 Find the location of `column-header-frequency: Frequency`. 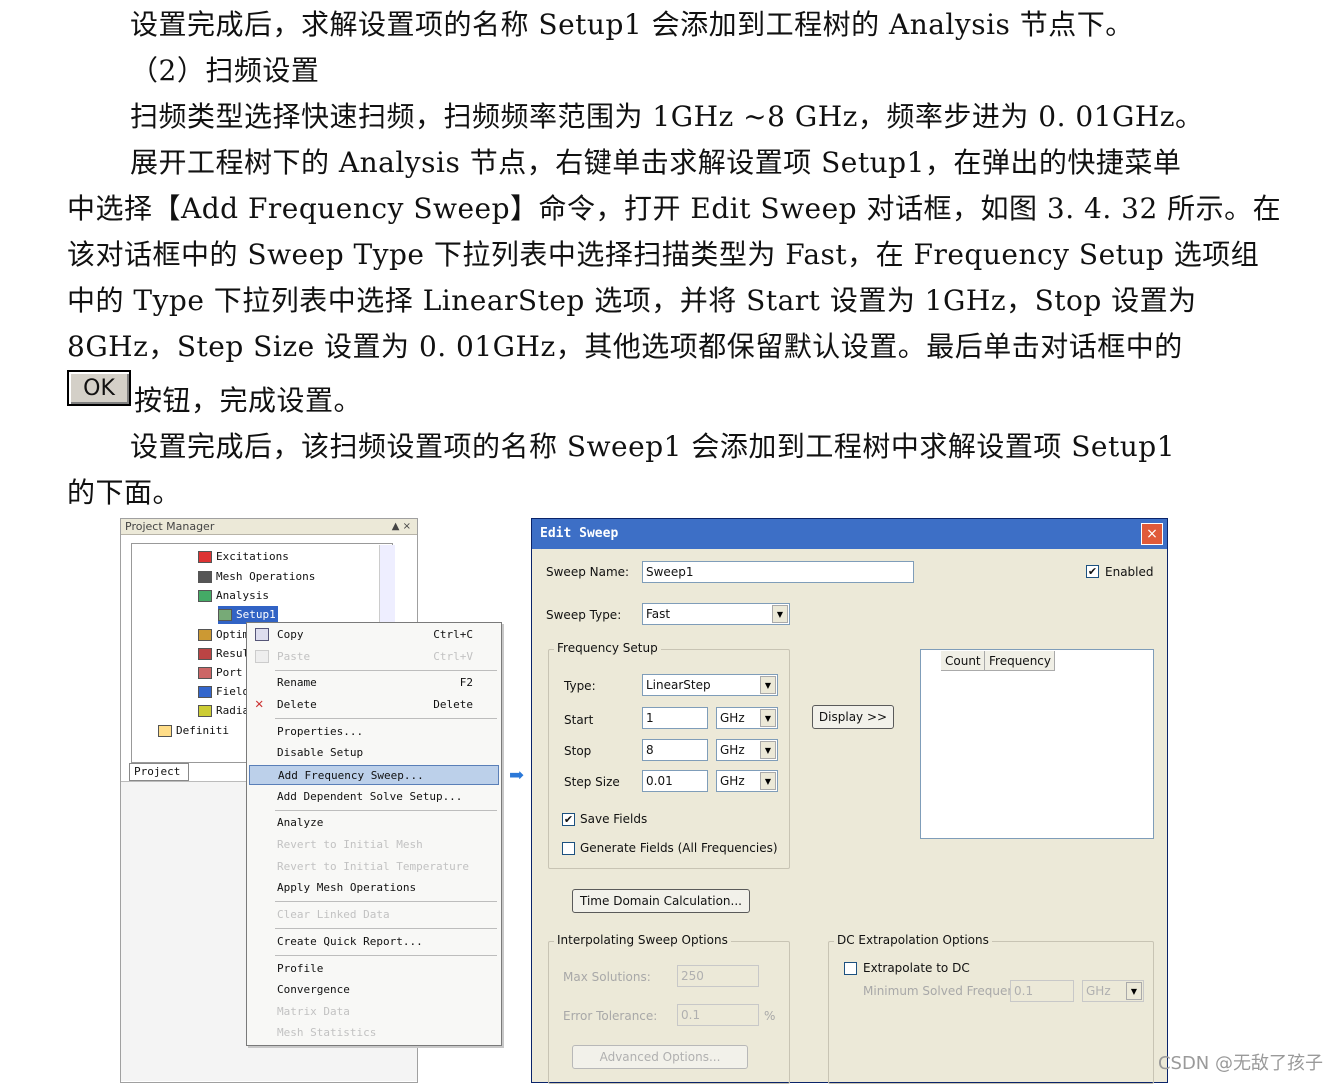

column-header-frequency: Frequency is located at coordinates (1020, 661).